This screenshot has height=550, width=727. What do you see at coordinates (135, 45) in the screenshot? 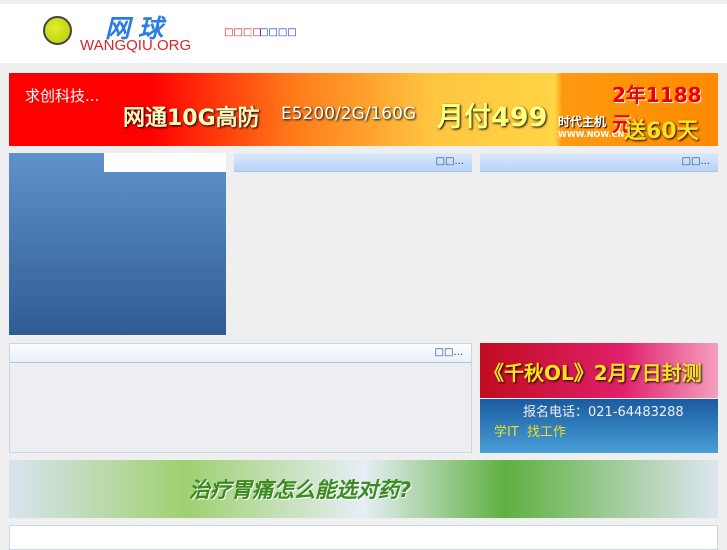
I see `logo-english: WANGQIU.ORG` at bounding box center [135, 45].